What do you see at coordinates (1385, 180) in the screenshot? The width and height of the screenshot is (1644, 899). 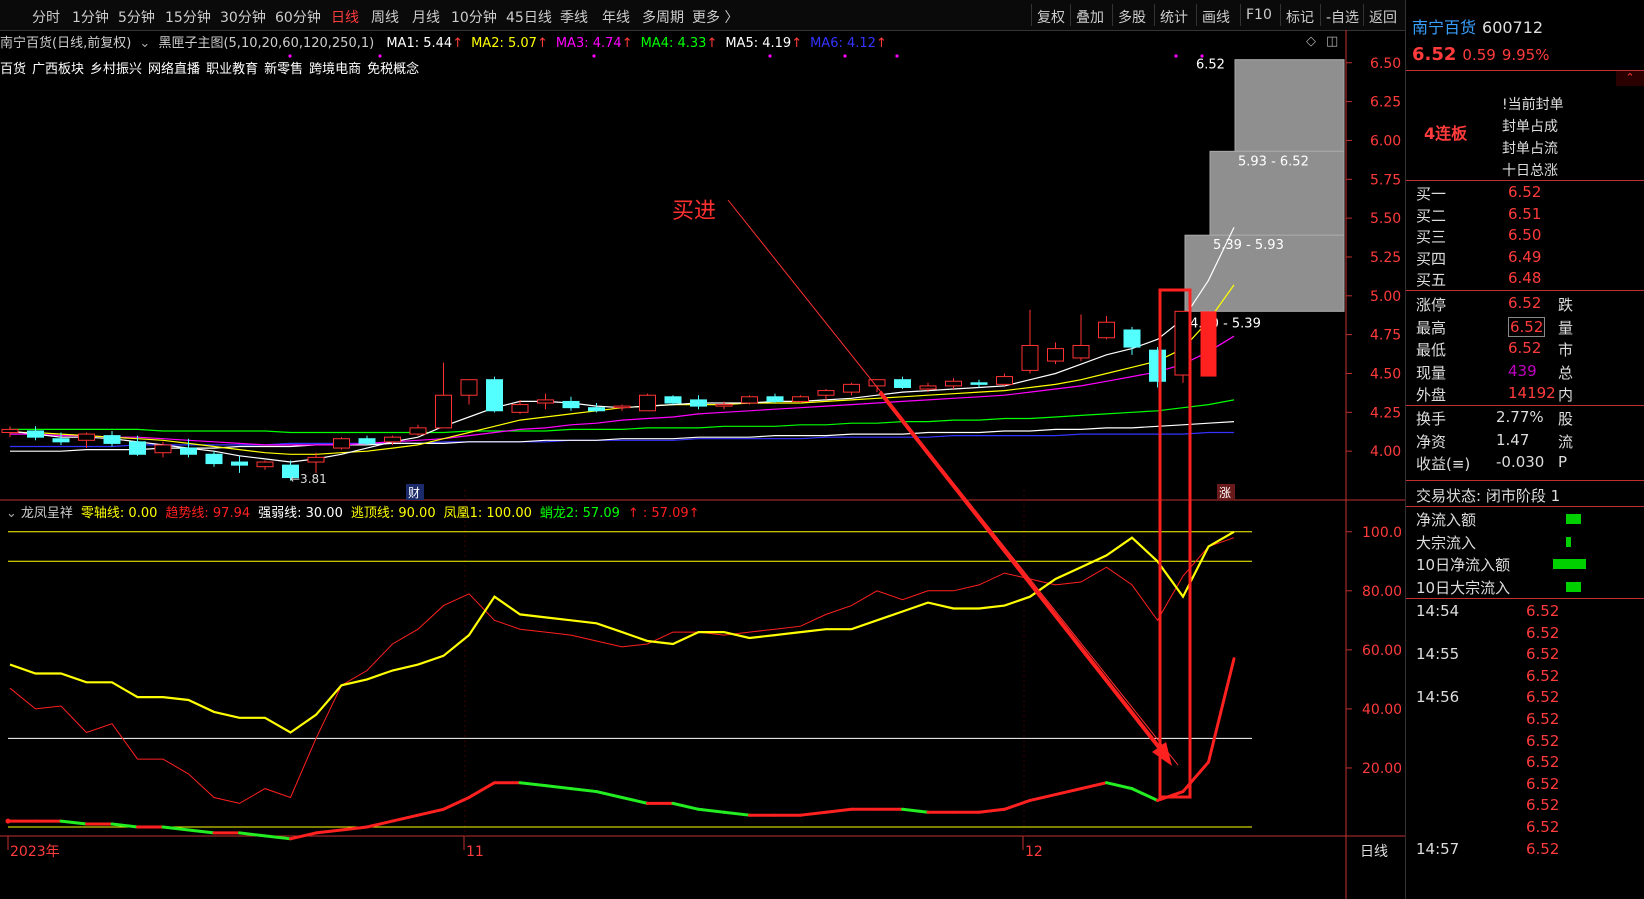 I see `price-tick-label: 5.75` at bounding box center [1385, 180].